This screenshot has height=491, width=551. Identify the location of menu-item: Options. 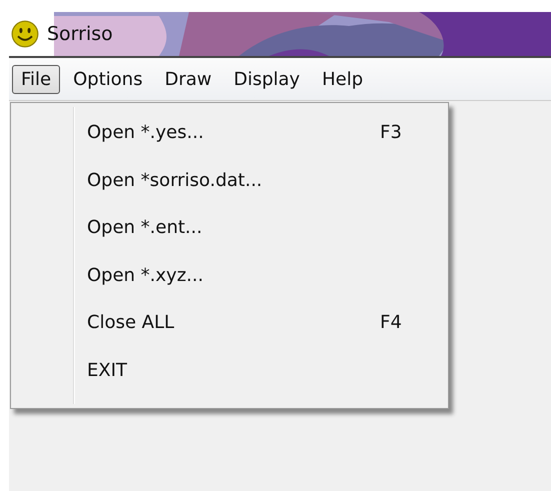
(108, 79).